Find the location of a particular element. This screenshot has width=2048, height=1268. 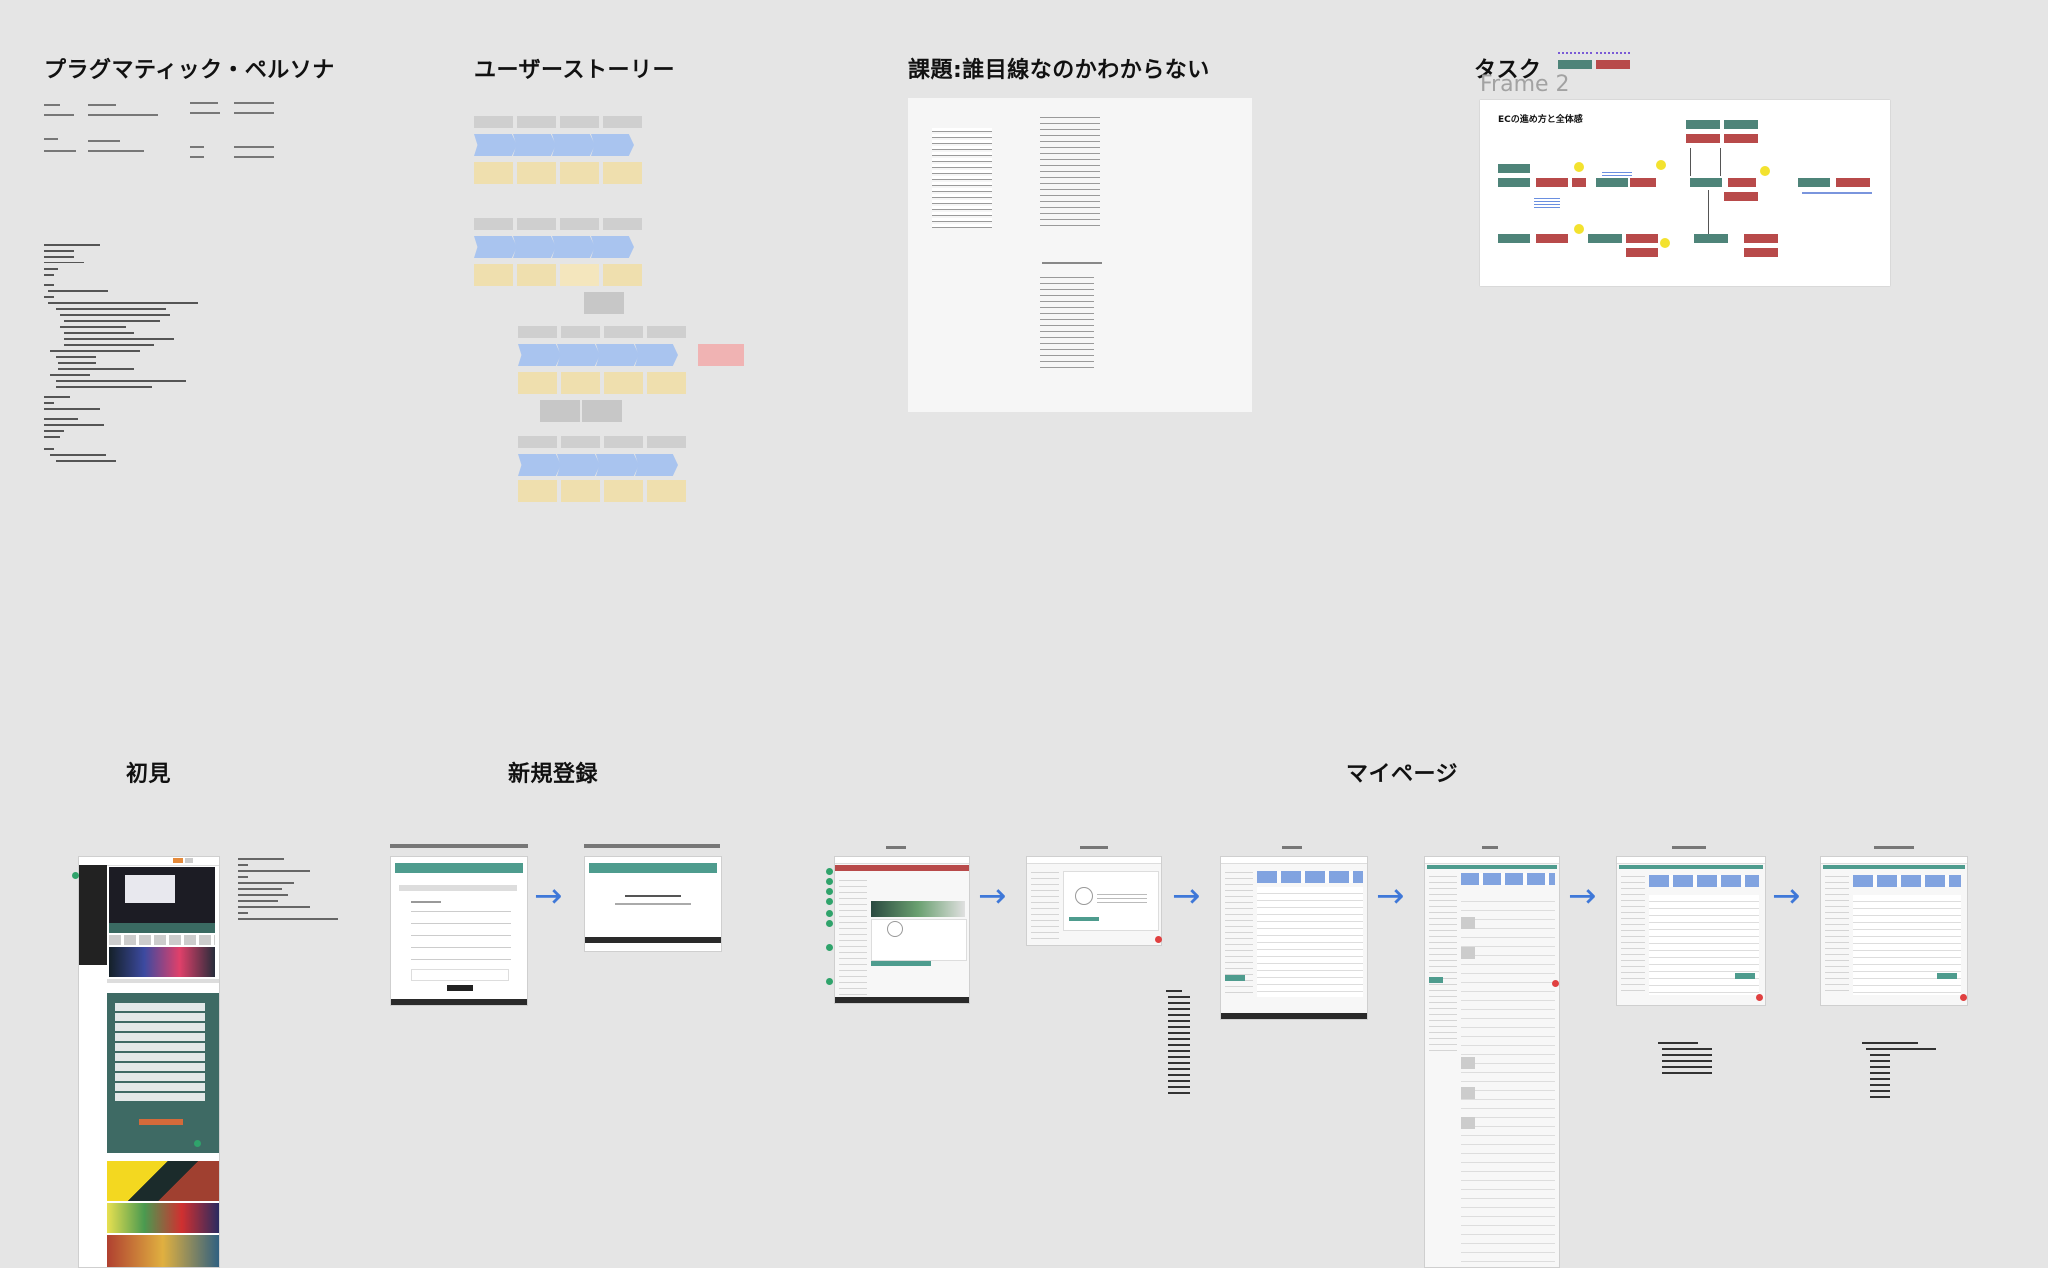

mypage-needs-screen is located at coordinates (1691, 931).